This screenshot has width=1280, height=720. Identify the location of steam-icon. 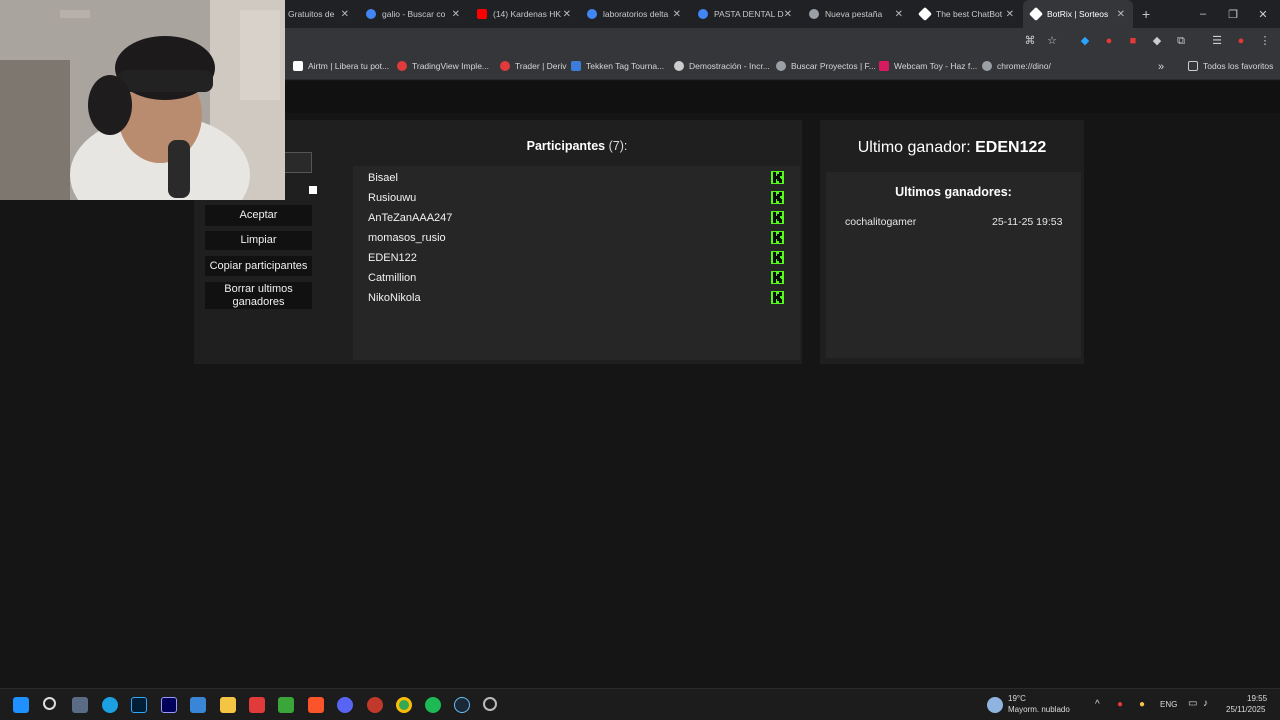
(462, 705).